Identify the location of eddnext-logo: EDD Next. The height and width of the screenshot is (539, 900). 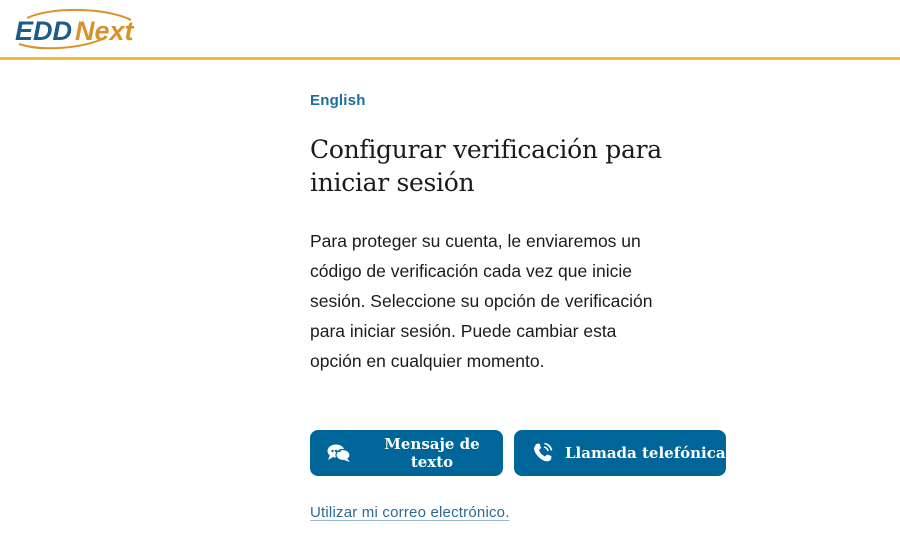
(83, 29).